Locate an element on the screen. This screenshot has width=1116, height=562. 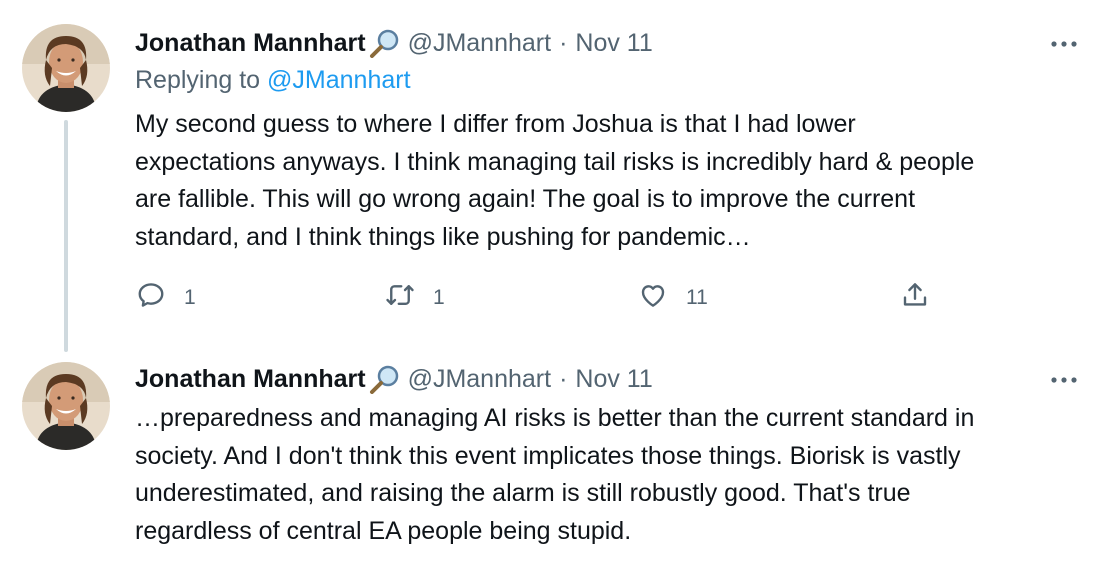
retweet-button: 1 is located at coordinates (415, 298).